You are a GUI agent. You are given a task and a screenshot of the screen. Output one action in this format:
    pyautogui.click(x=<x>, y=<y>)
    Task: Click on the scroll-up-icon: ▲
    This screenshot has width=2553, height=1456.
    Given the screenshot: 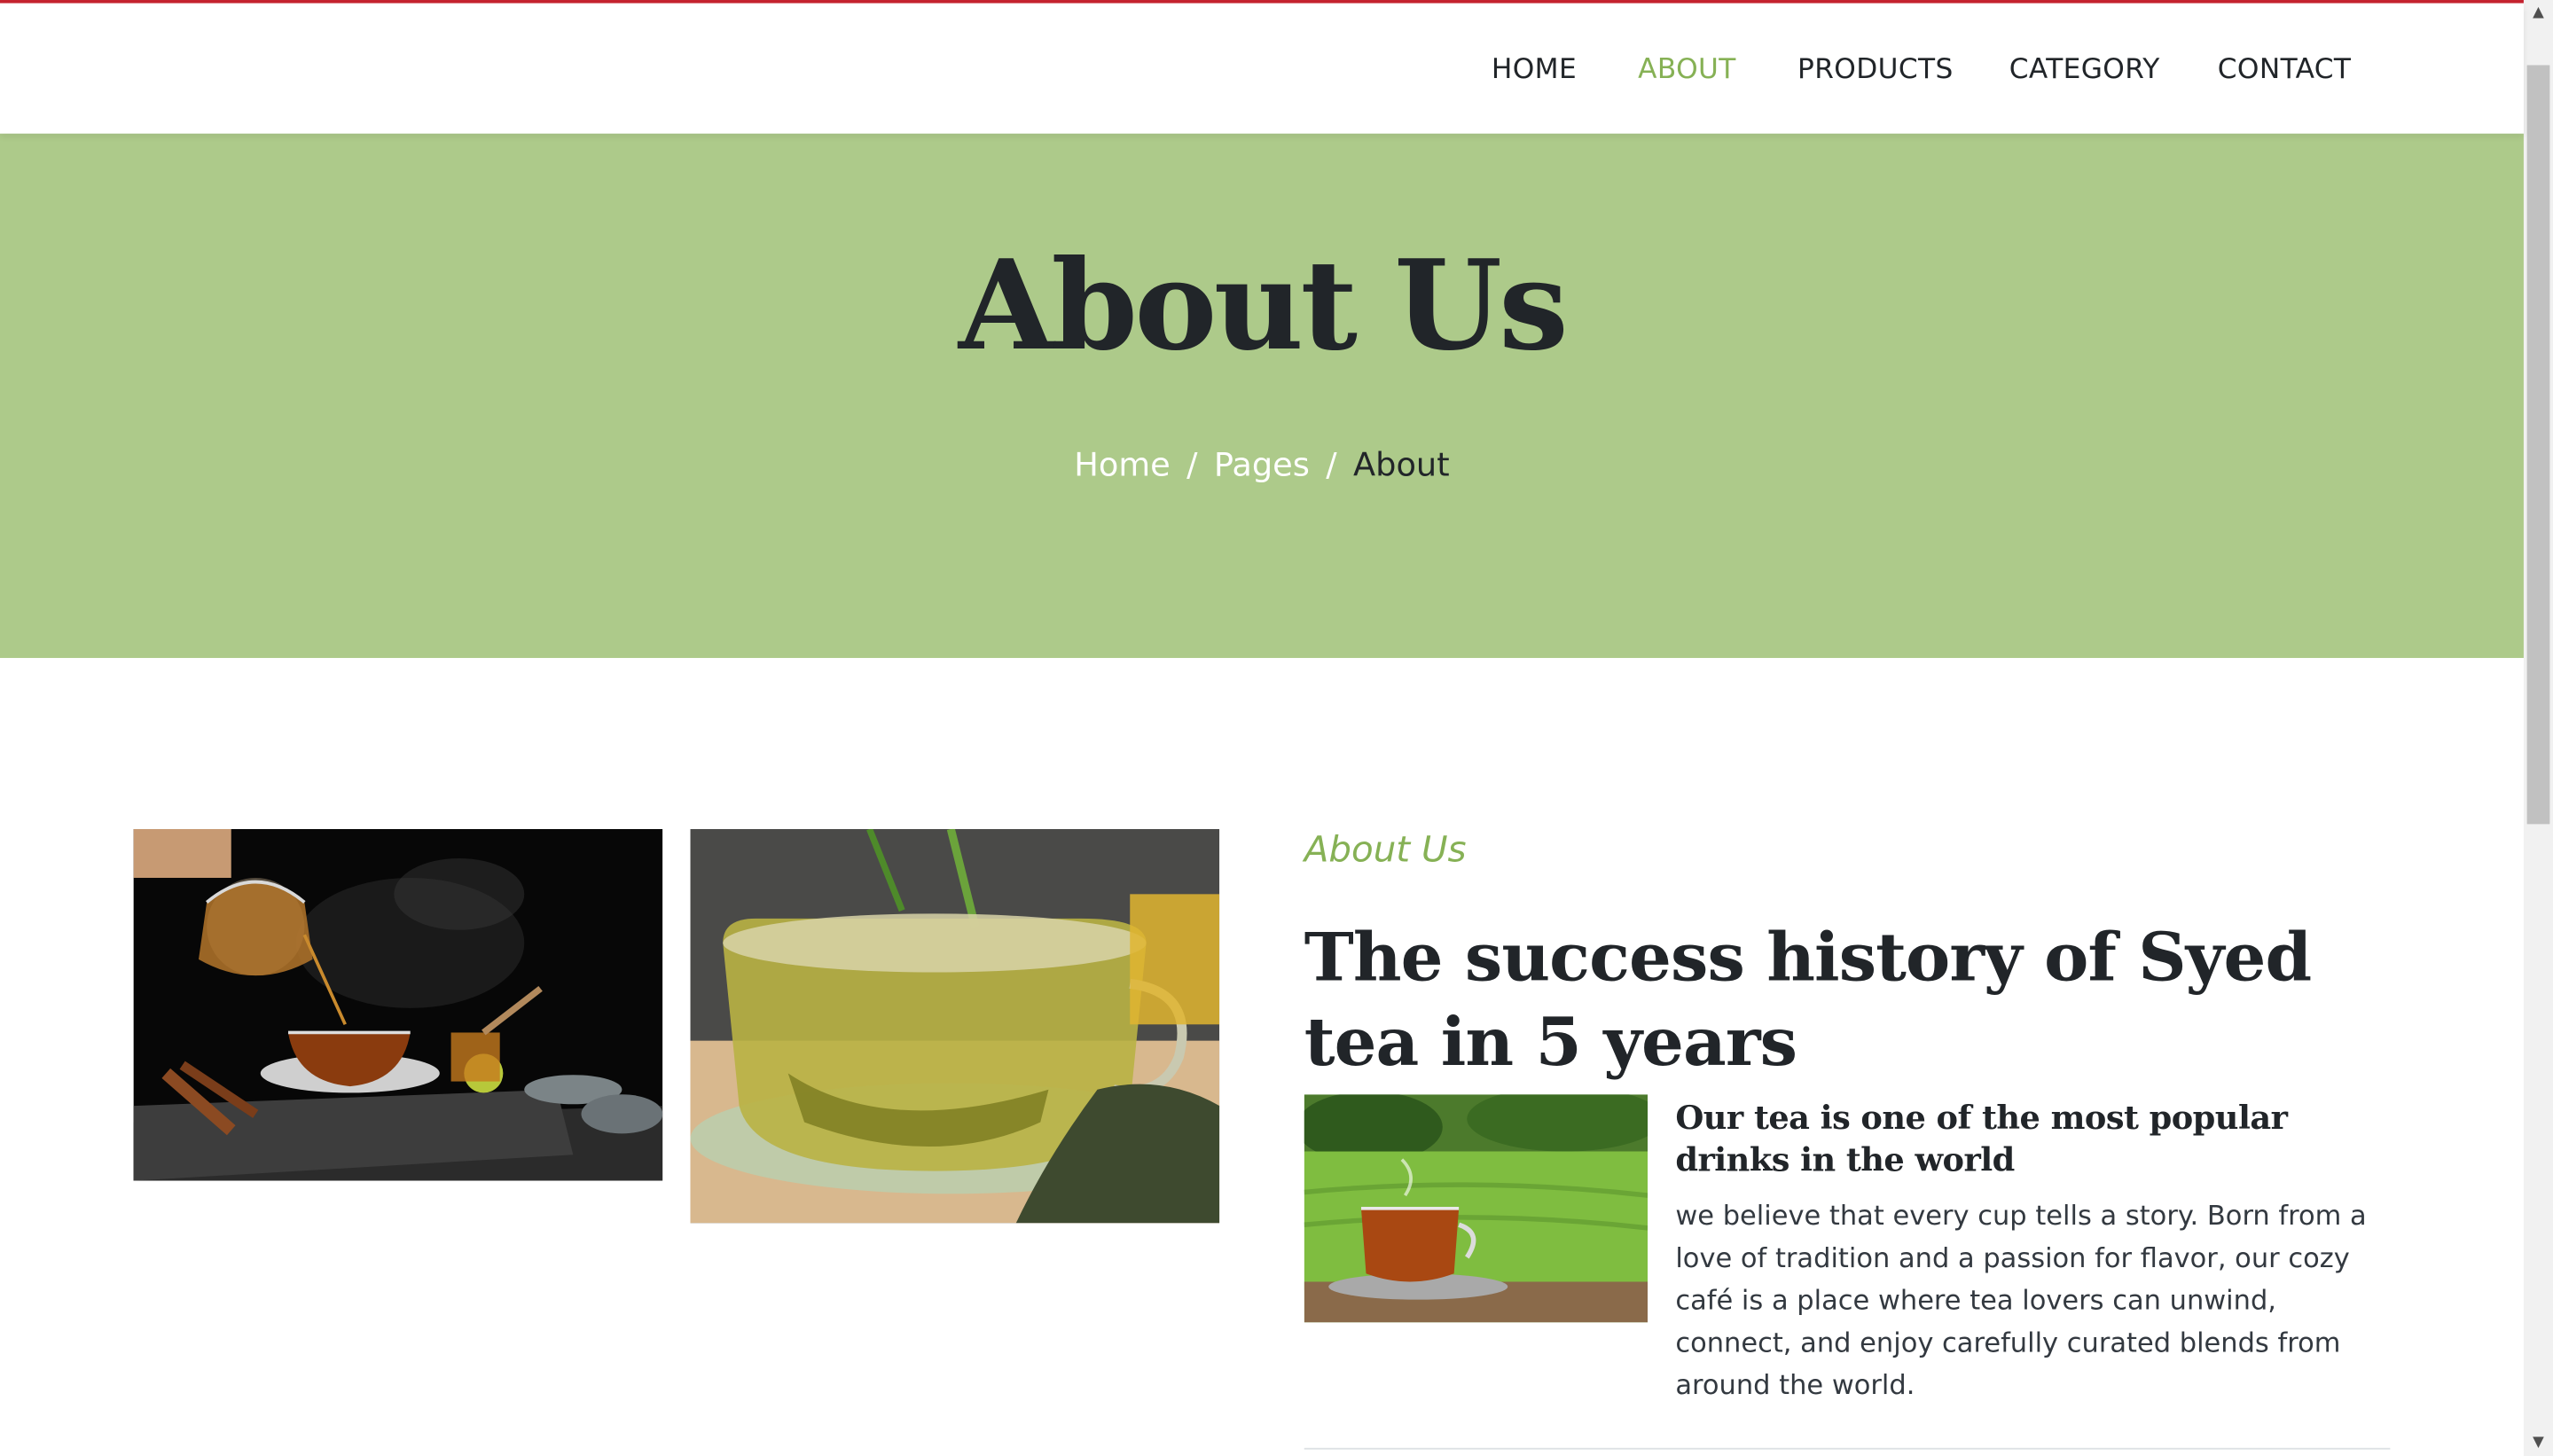 What is the action you would take?
    pyautogui.click(x=2538, y=13)
    